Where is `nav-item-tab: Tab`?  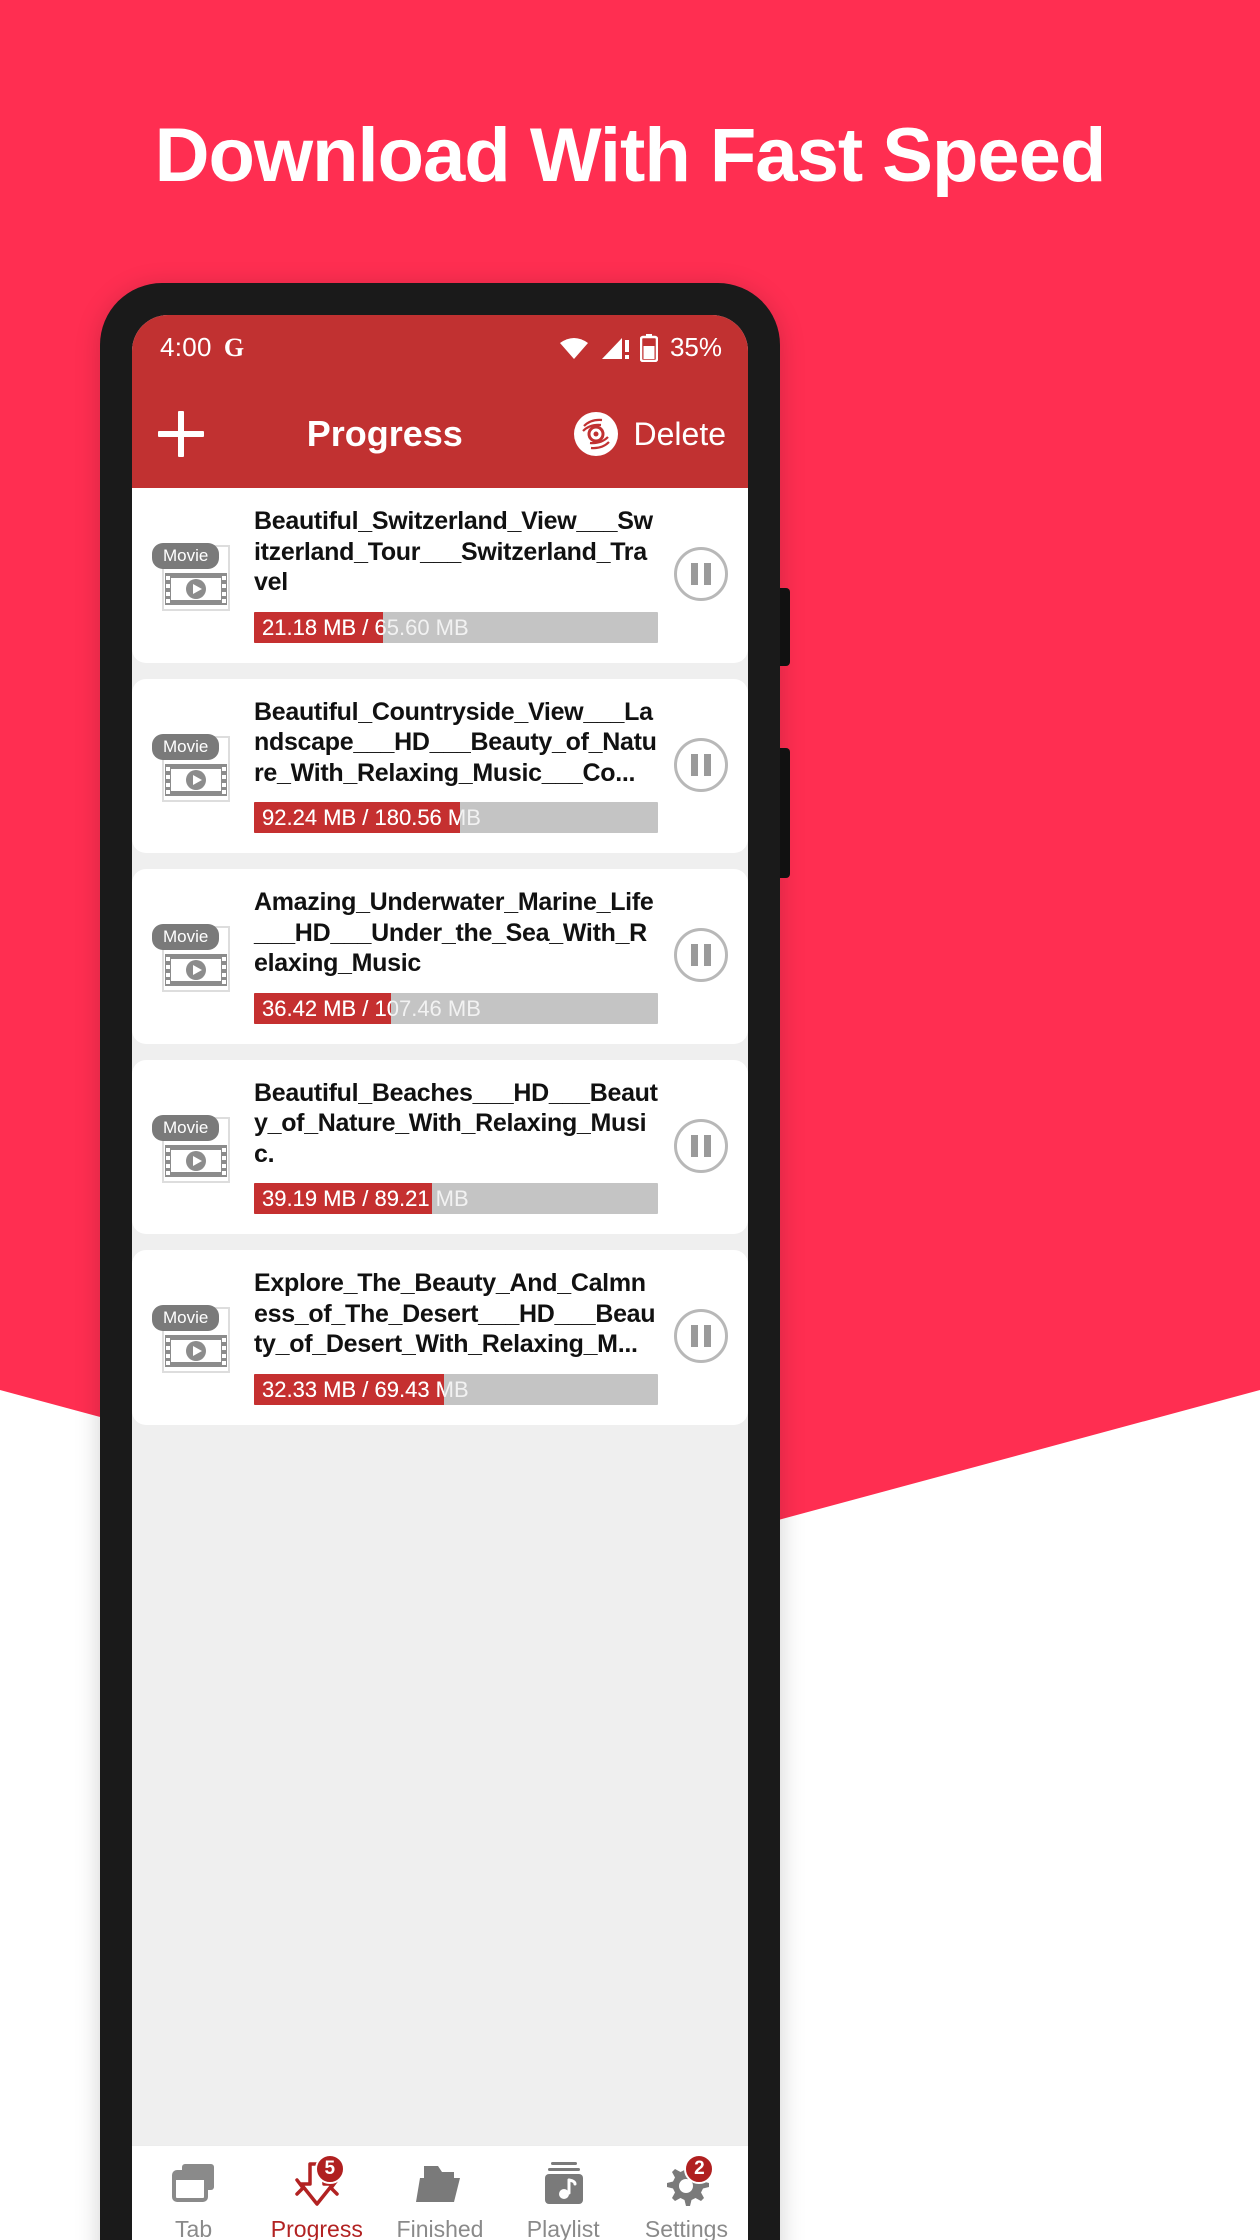 nav-item-tab: Tab is located at coordinates (193, 2200).